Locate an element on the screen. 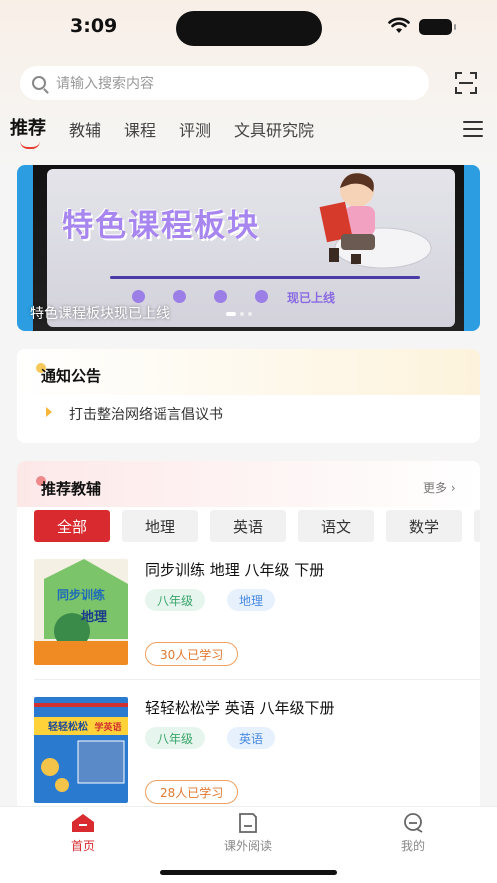 This screenshot has height=883, width=497. tab-courses: 课程 is located at coordinates (140, 132).